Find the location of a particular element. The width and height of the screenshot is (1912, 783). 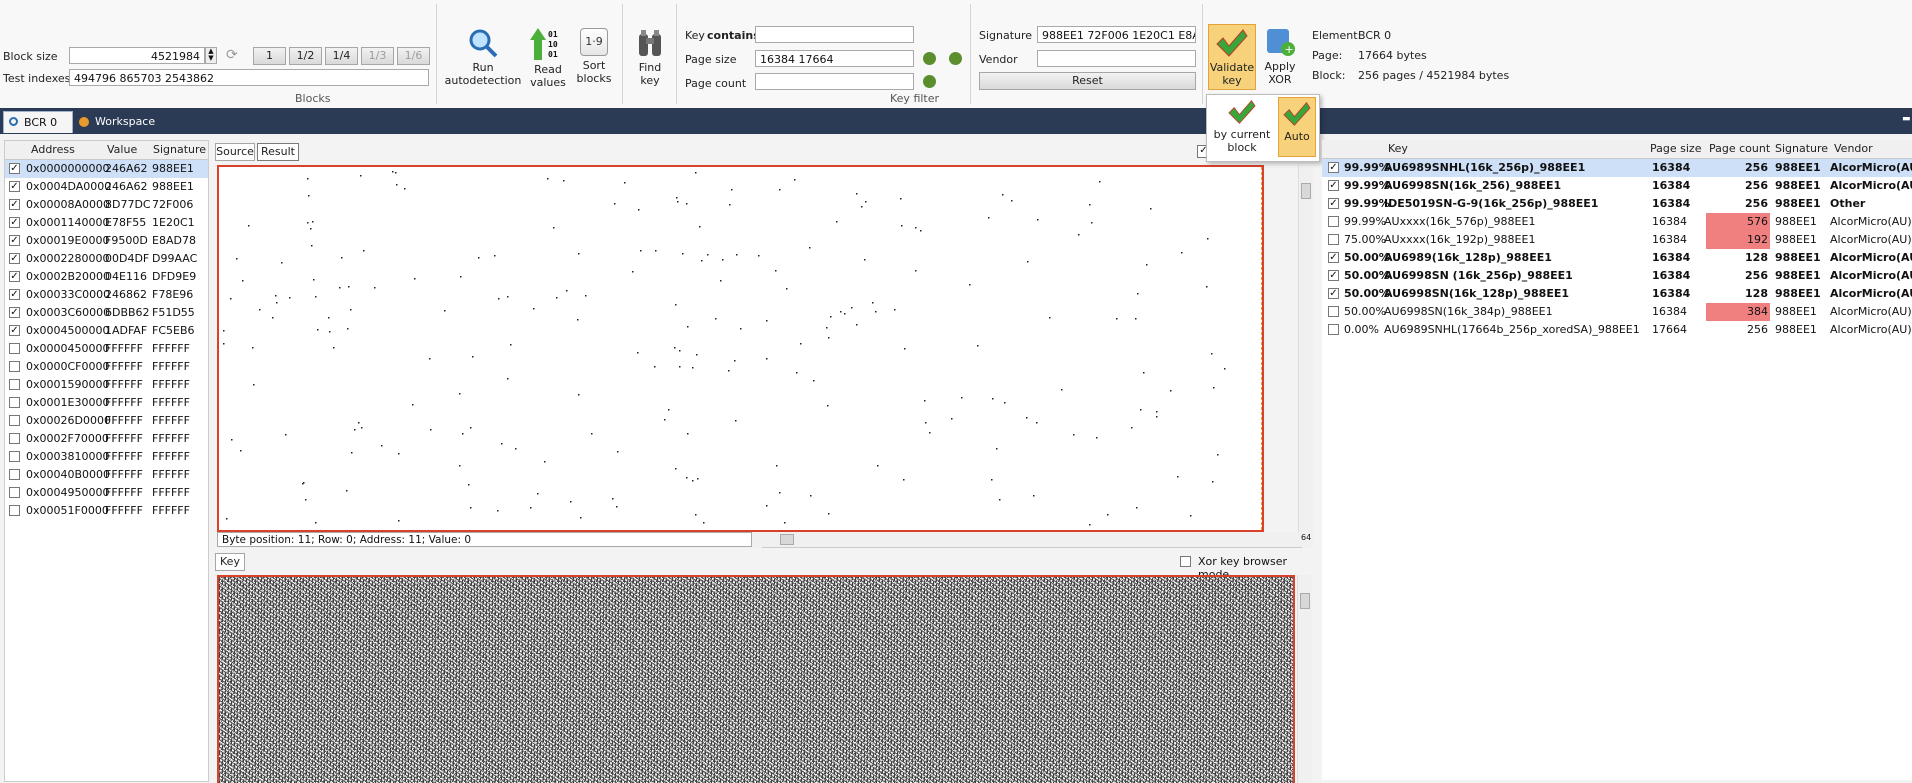

result-horizontal-scrollbar is located at coordinates (1032, 540).